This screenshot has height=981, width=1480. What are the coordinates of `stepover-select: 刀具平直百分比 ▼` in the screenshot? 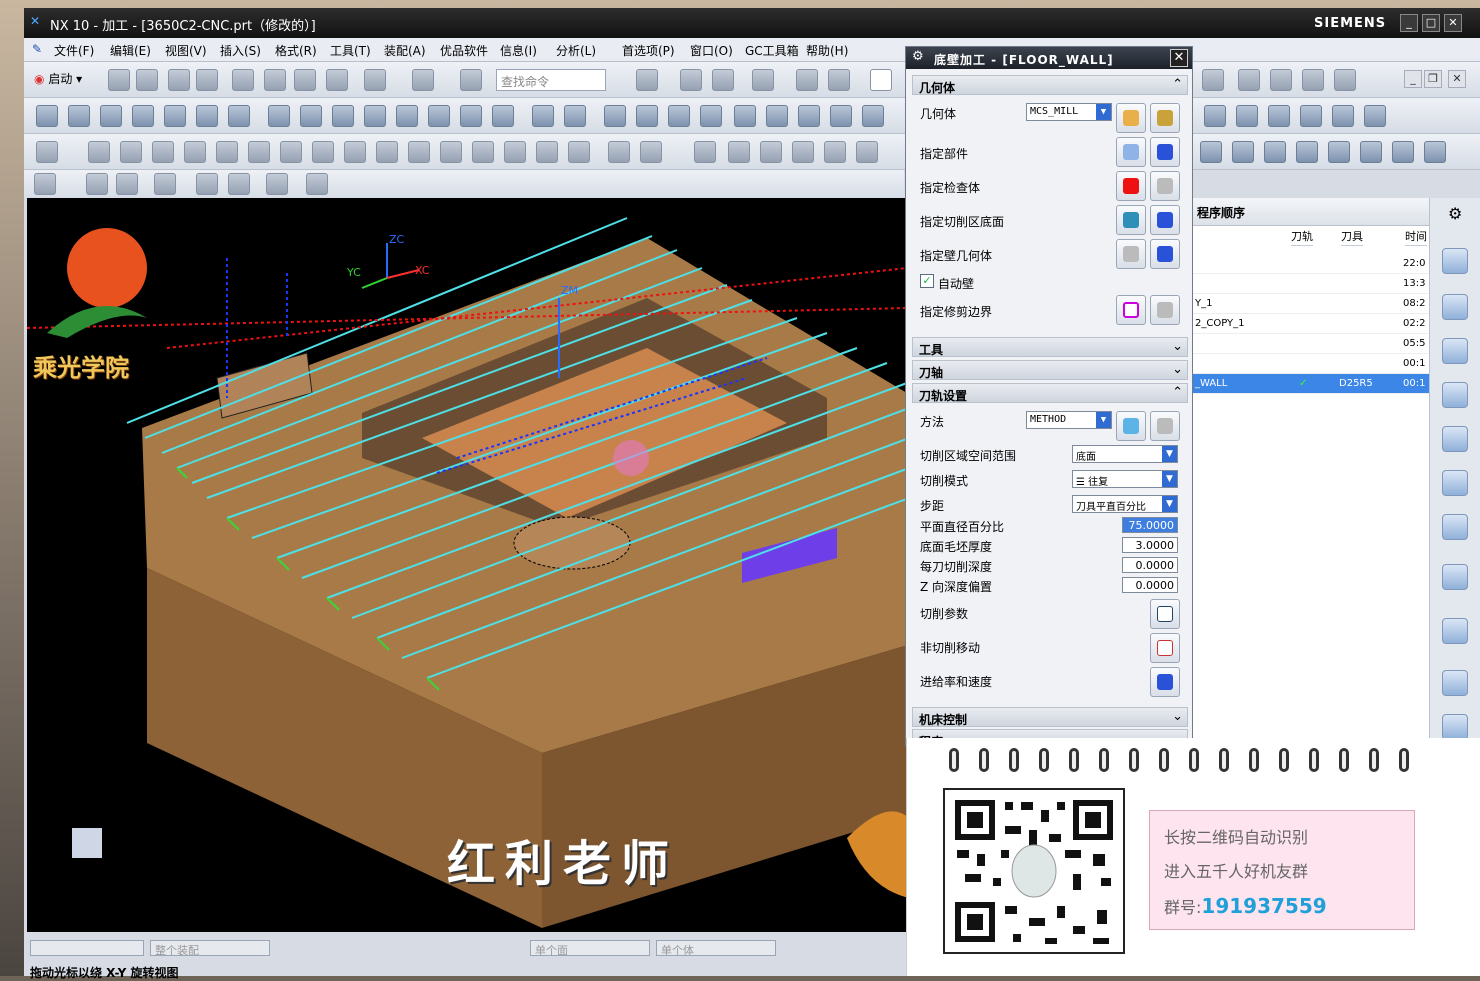 It's located at (1125, 504).